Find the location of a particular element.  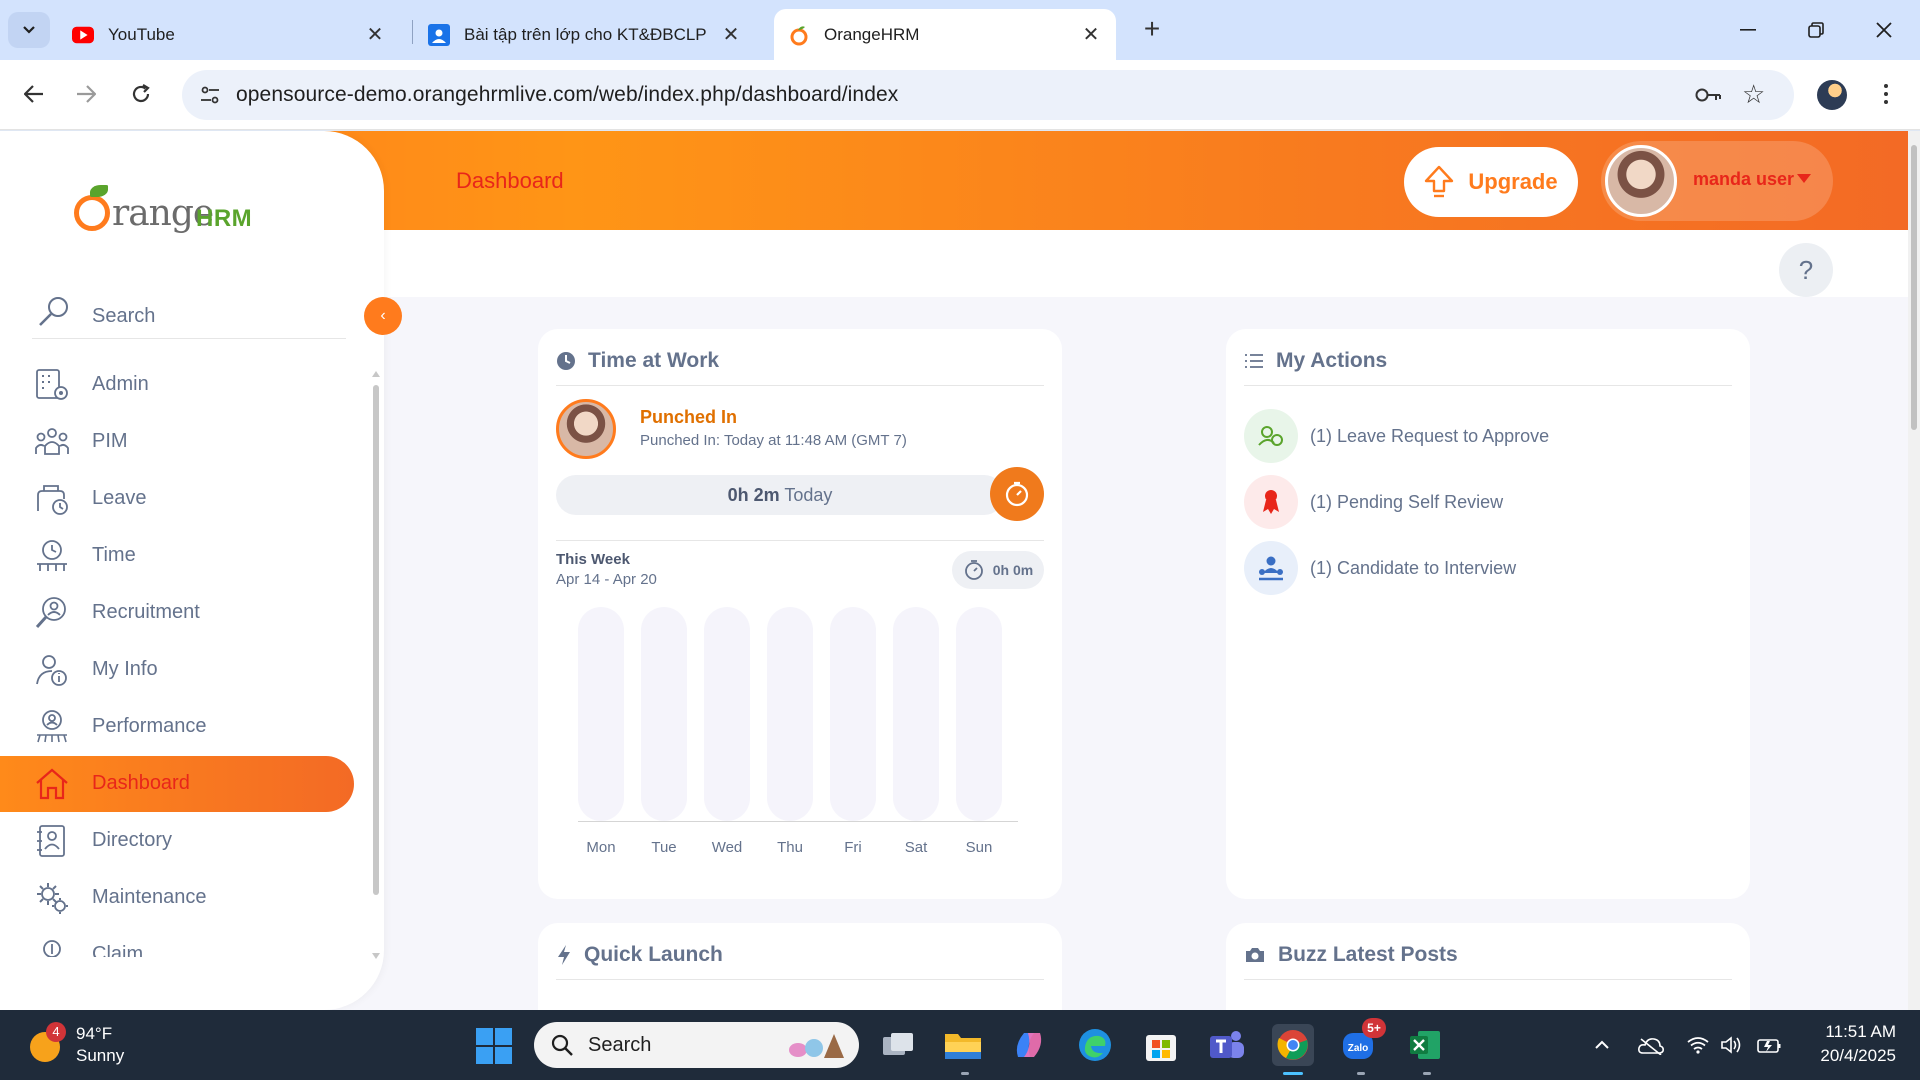

time-icon is located at coordinates (52, 555).